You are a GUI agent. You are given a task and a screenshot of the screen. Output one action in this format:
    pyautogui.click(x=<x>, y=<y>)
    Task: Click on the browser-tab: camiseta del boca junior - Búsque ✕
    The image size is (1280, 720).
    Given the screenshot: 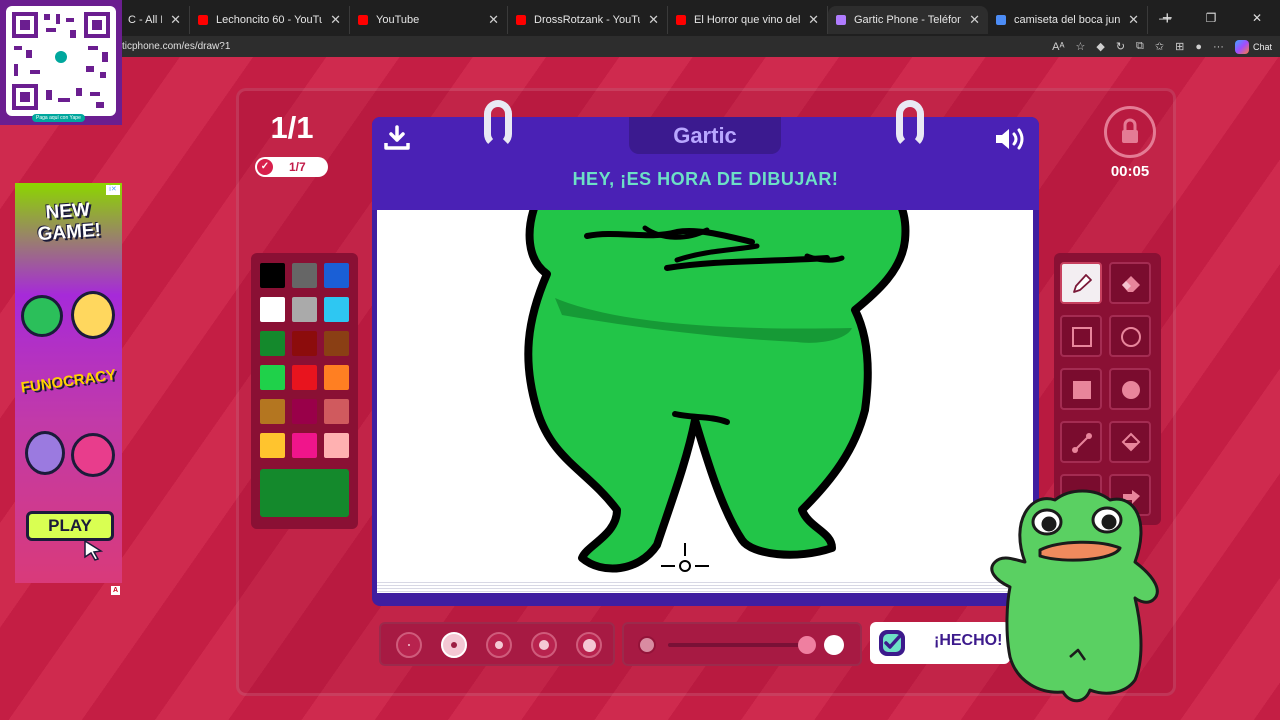 What is the action you would take?
    pyautogui.click(x=1068, y=20)
    